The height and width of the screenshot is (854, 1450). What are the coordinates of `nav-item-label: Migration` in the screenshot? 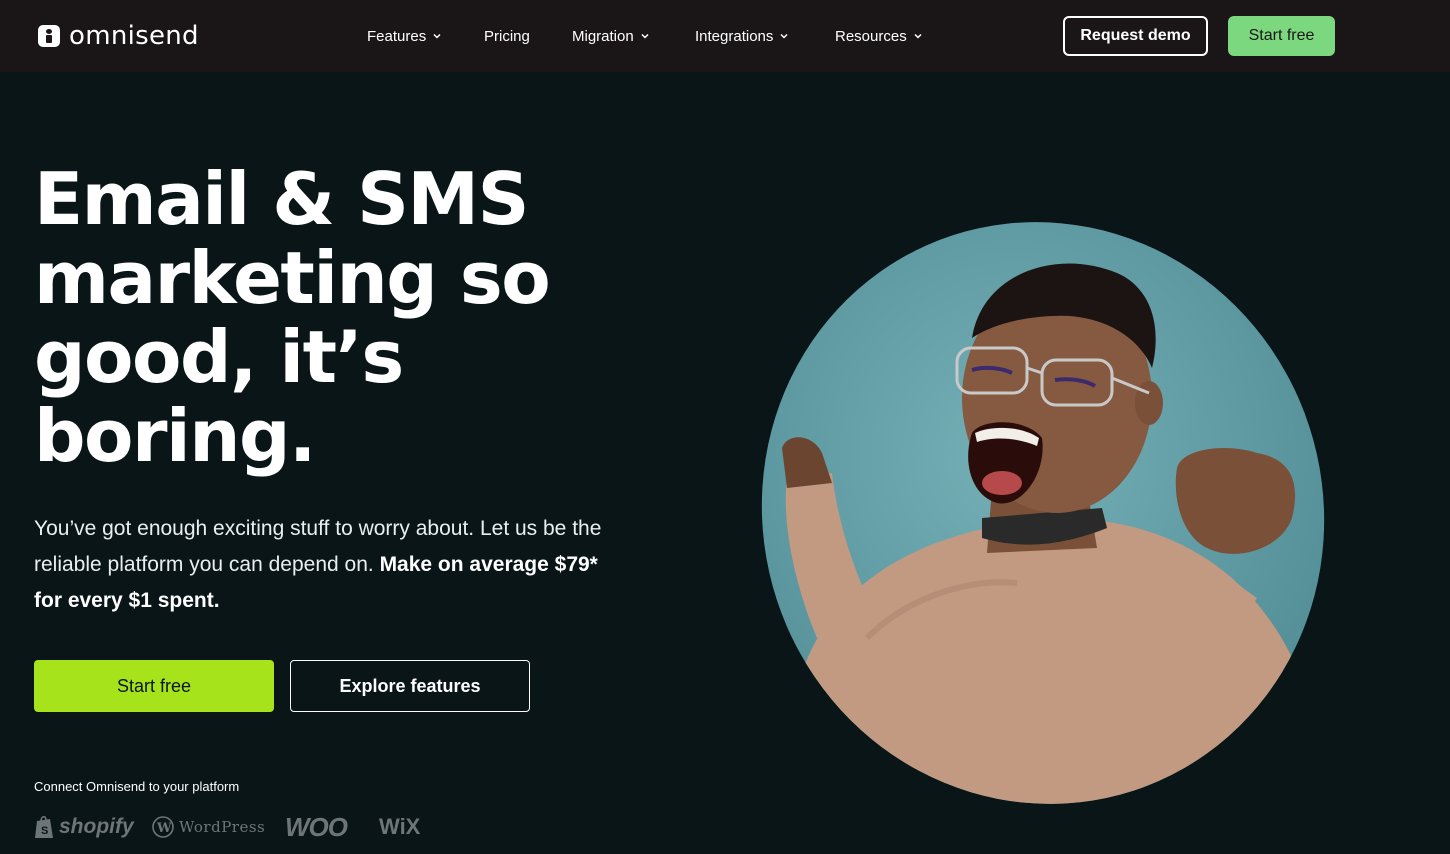 It's located at (603, 36).